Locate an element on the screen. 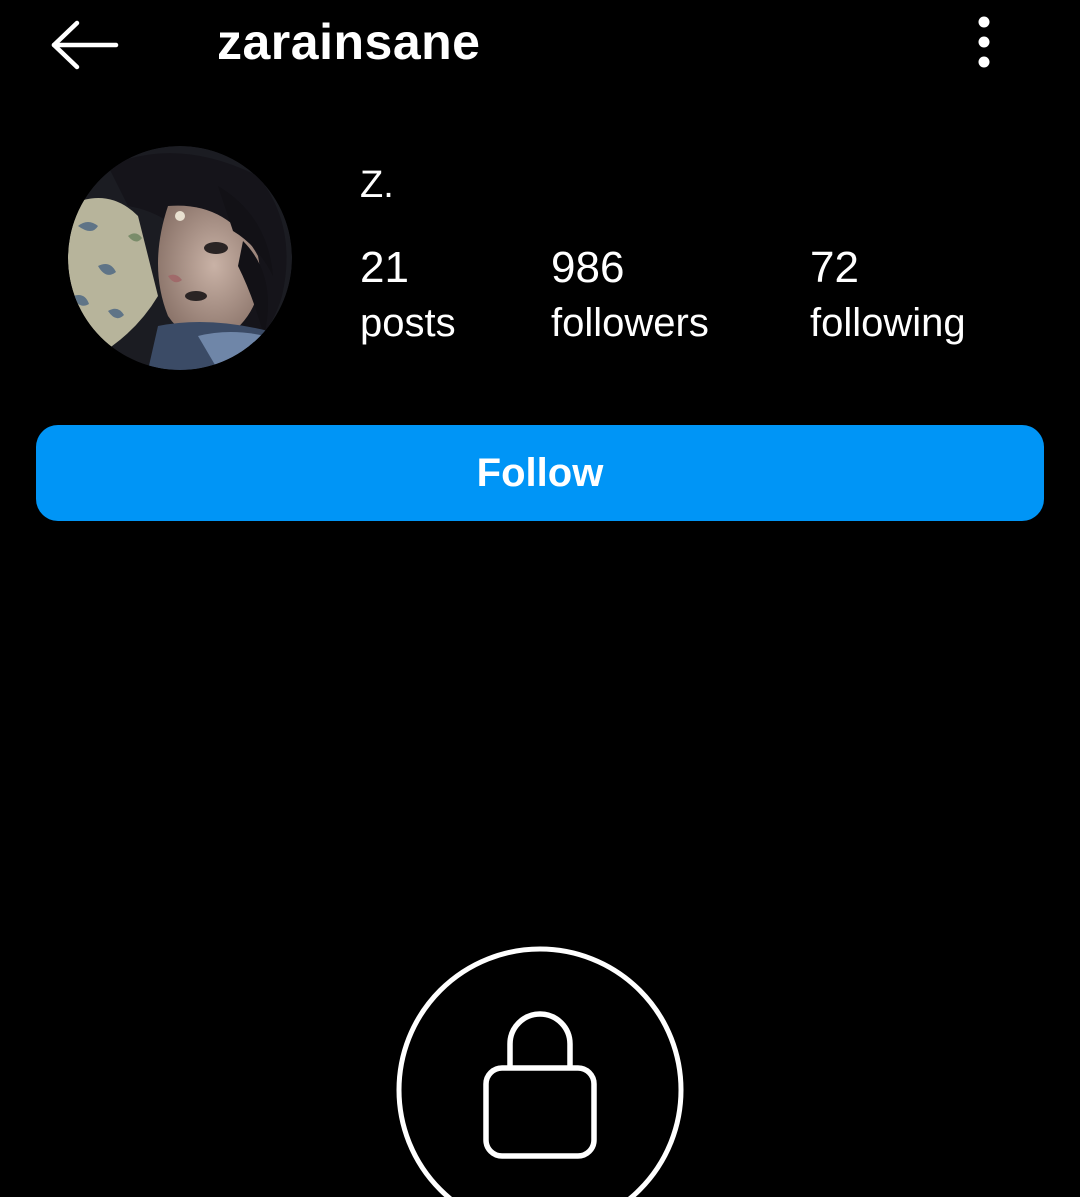 This screenshot has height=1197, width=1080. lock-icon is located at coordinates (540, 1071).